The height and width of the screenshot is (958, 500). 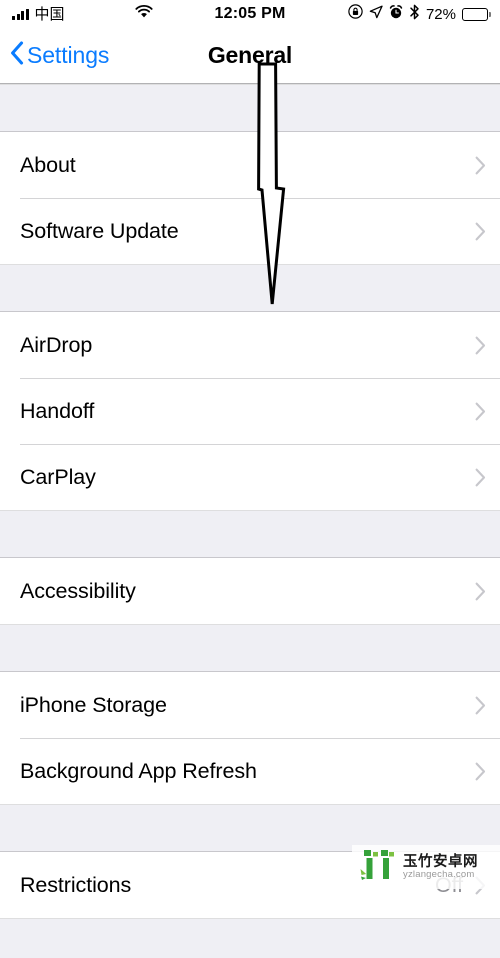 I want to click on list-item-carplay: CarPlay, so click(x=250, y=477).